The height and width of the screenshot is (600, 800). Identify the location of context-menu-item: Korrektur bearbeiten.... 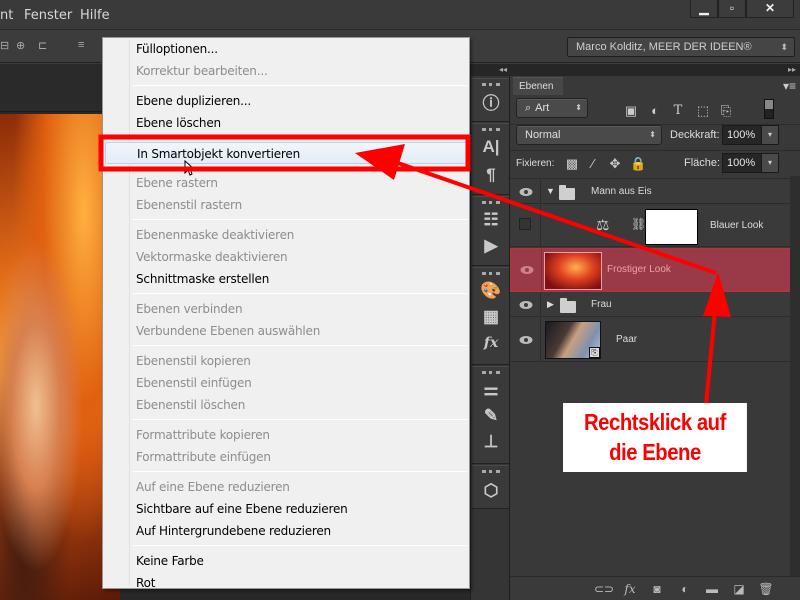
(286, 71).